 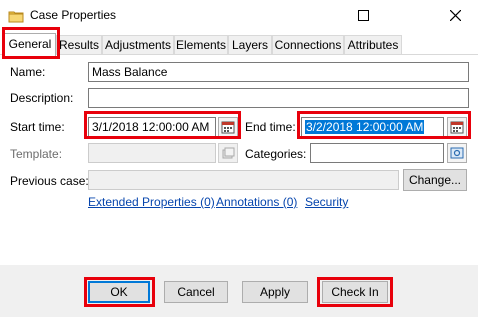 What do you see at coordinates (138, 44) in the screenshot?
I see `tab-adjustments: Adjustments` at bounding box center [138, 44].